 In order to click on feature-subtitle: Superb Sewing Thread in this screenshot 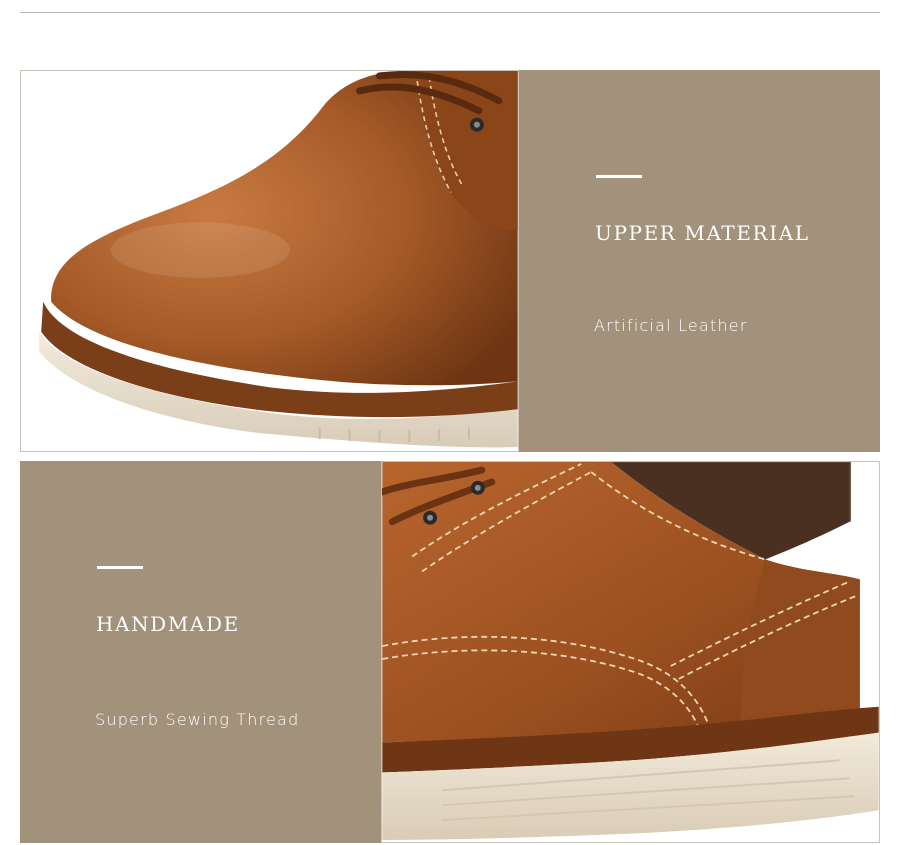, I will do `click(197, 719)`.